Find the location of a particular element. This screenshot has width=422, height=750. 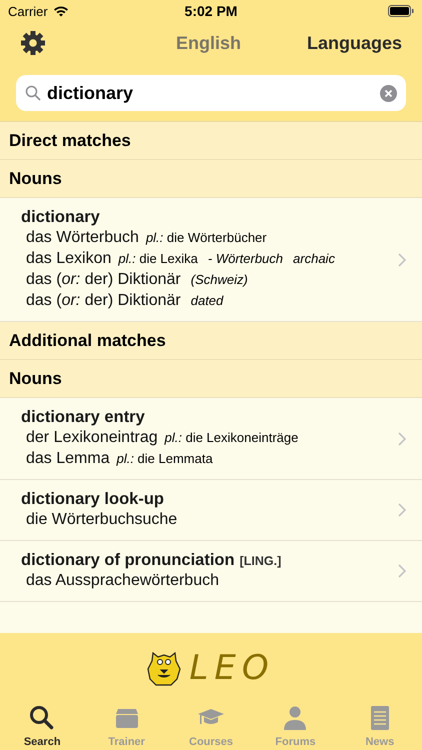

usage-label: archaic is located at coordinates (314, 259).